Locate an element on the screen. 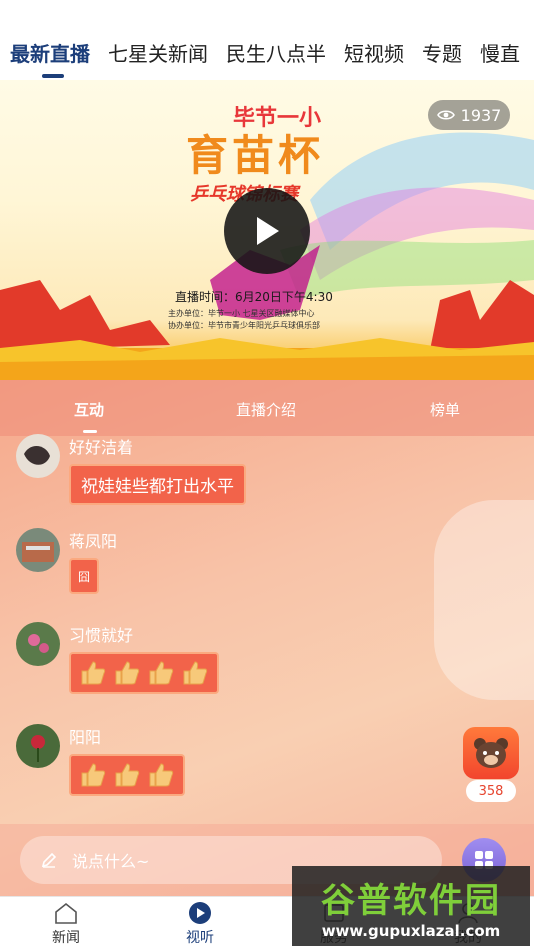 The image size is (534, 950). active-panel-tab-indicator is located at coordinates (90, 431).